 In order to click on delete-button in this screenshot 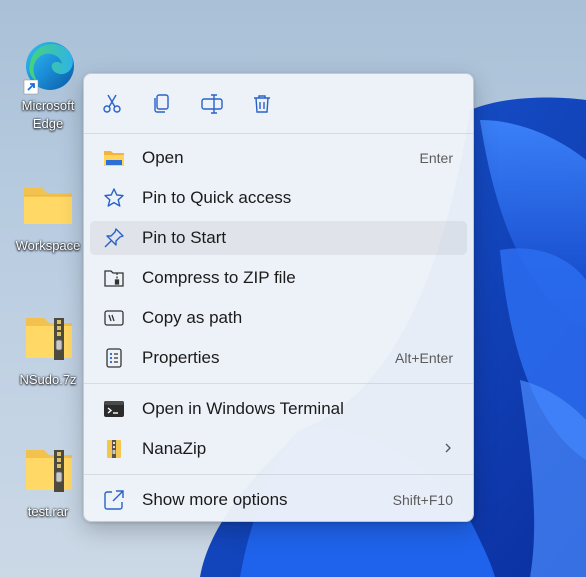, I will do `click(262, 104)`.